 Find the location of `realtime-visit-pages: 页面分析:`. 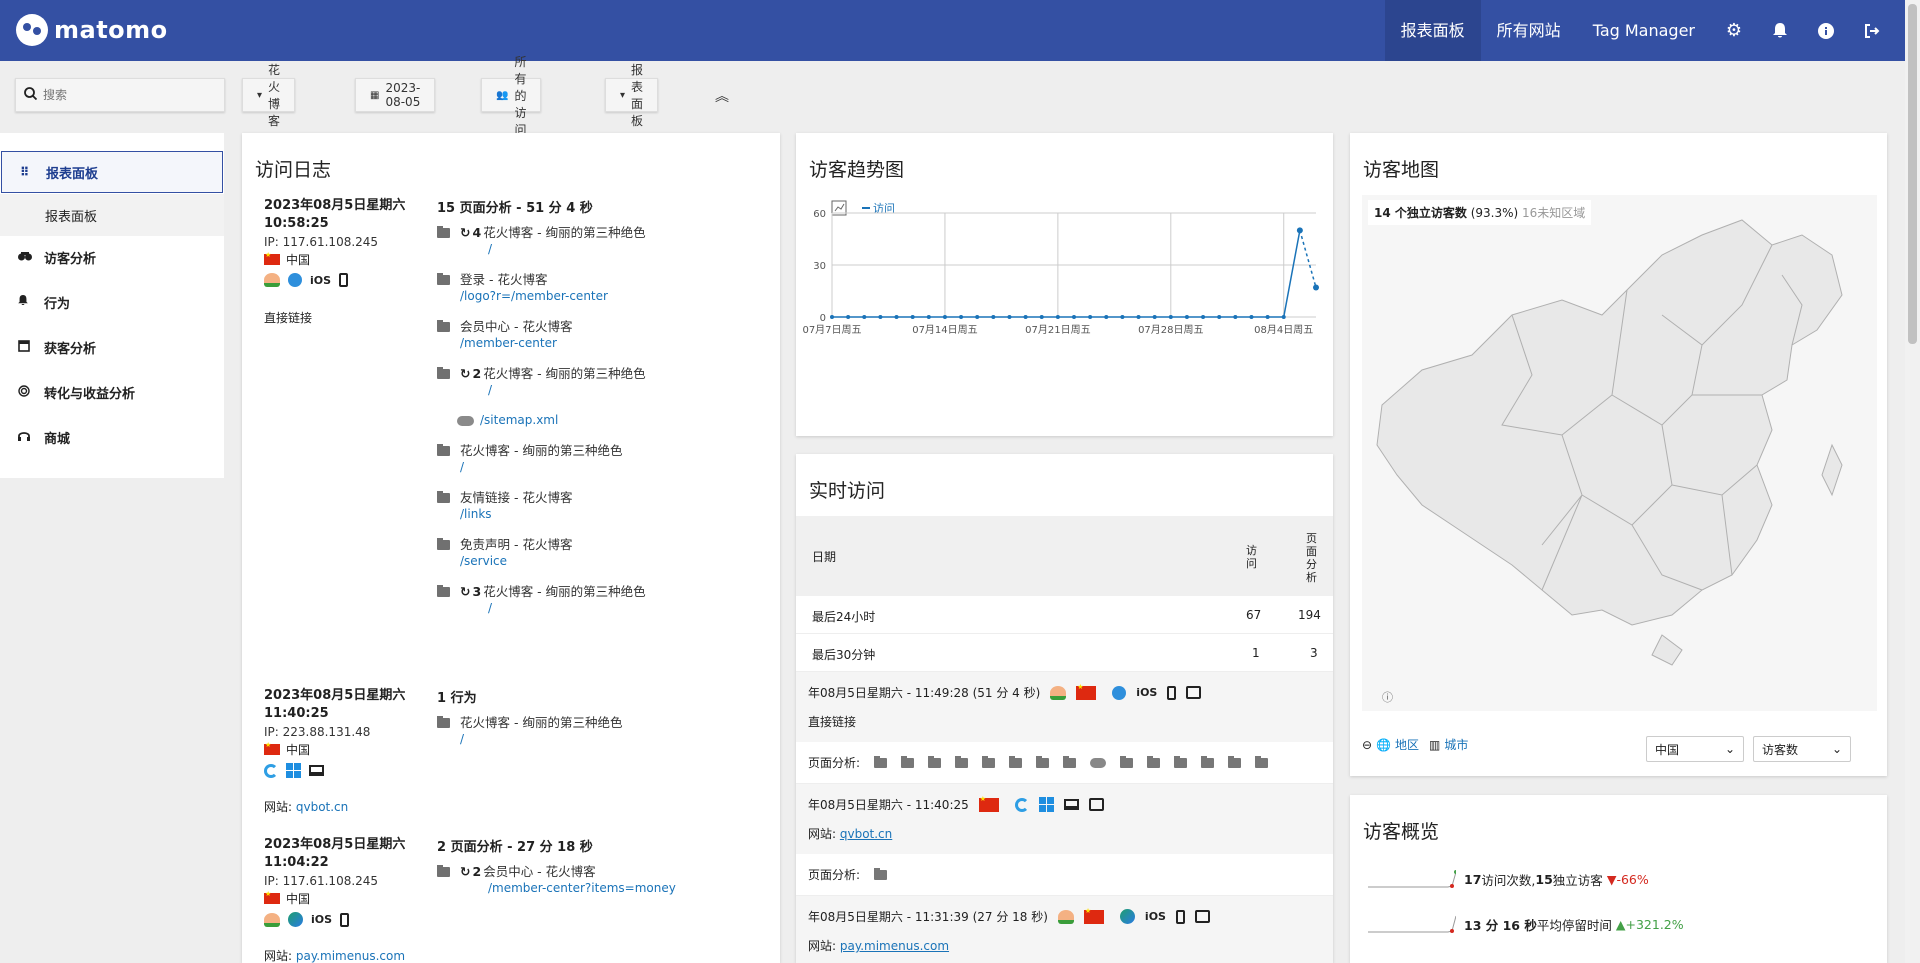

realtime-visit-pages: 页面分析: is located at coordinates (1064, 763).